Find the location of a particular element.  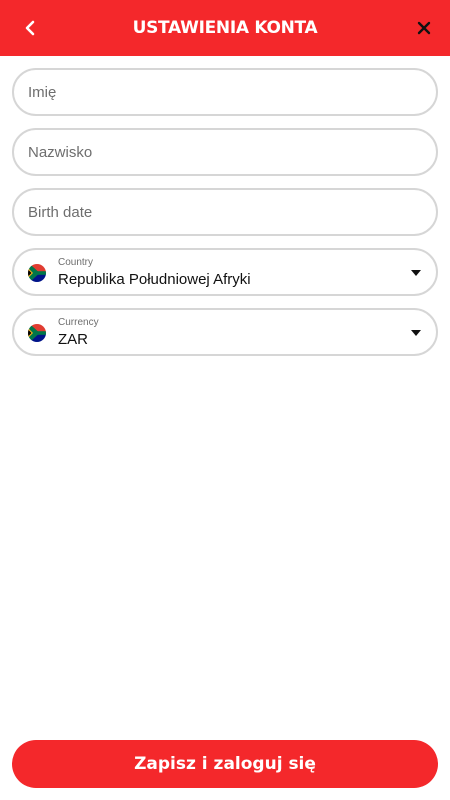

back-button is located at coordinates (30, 28).